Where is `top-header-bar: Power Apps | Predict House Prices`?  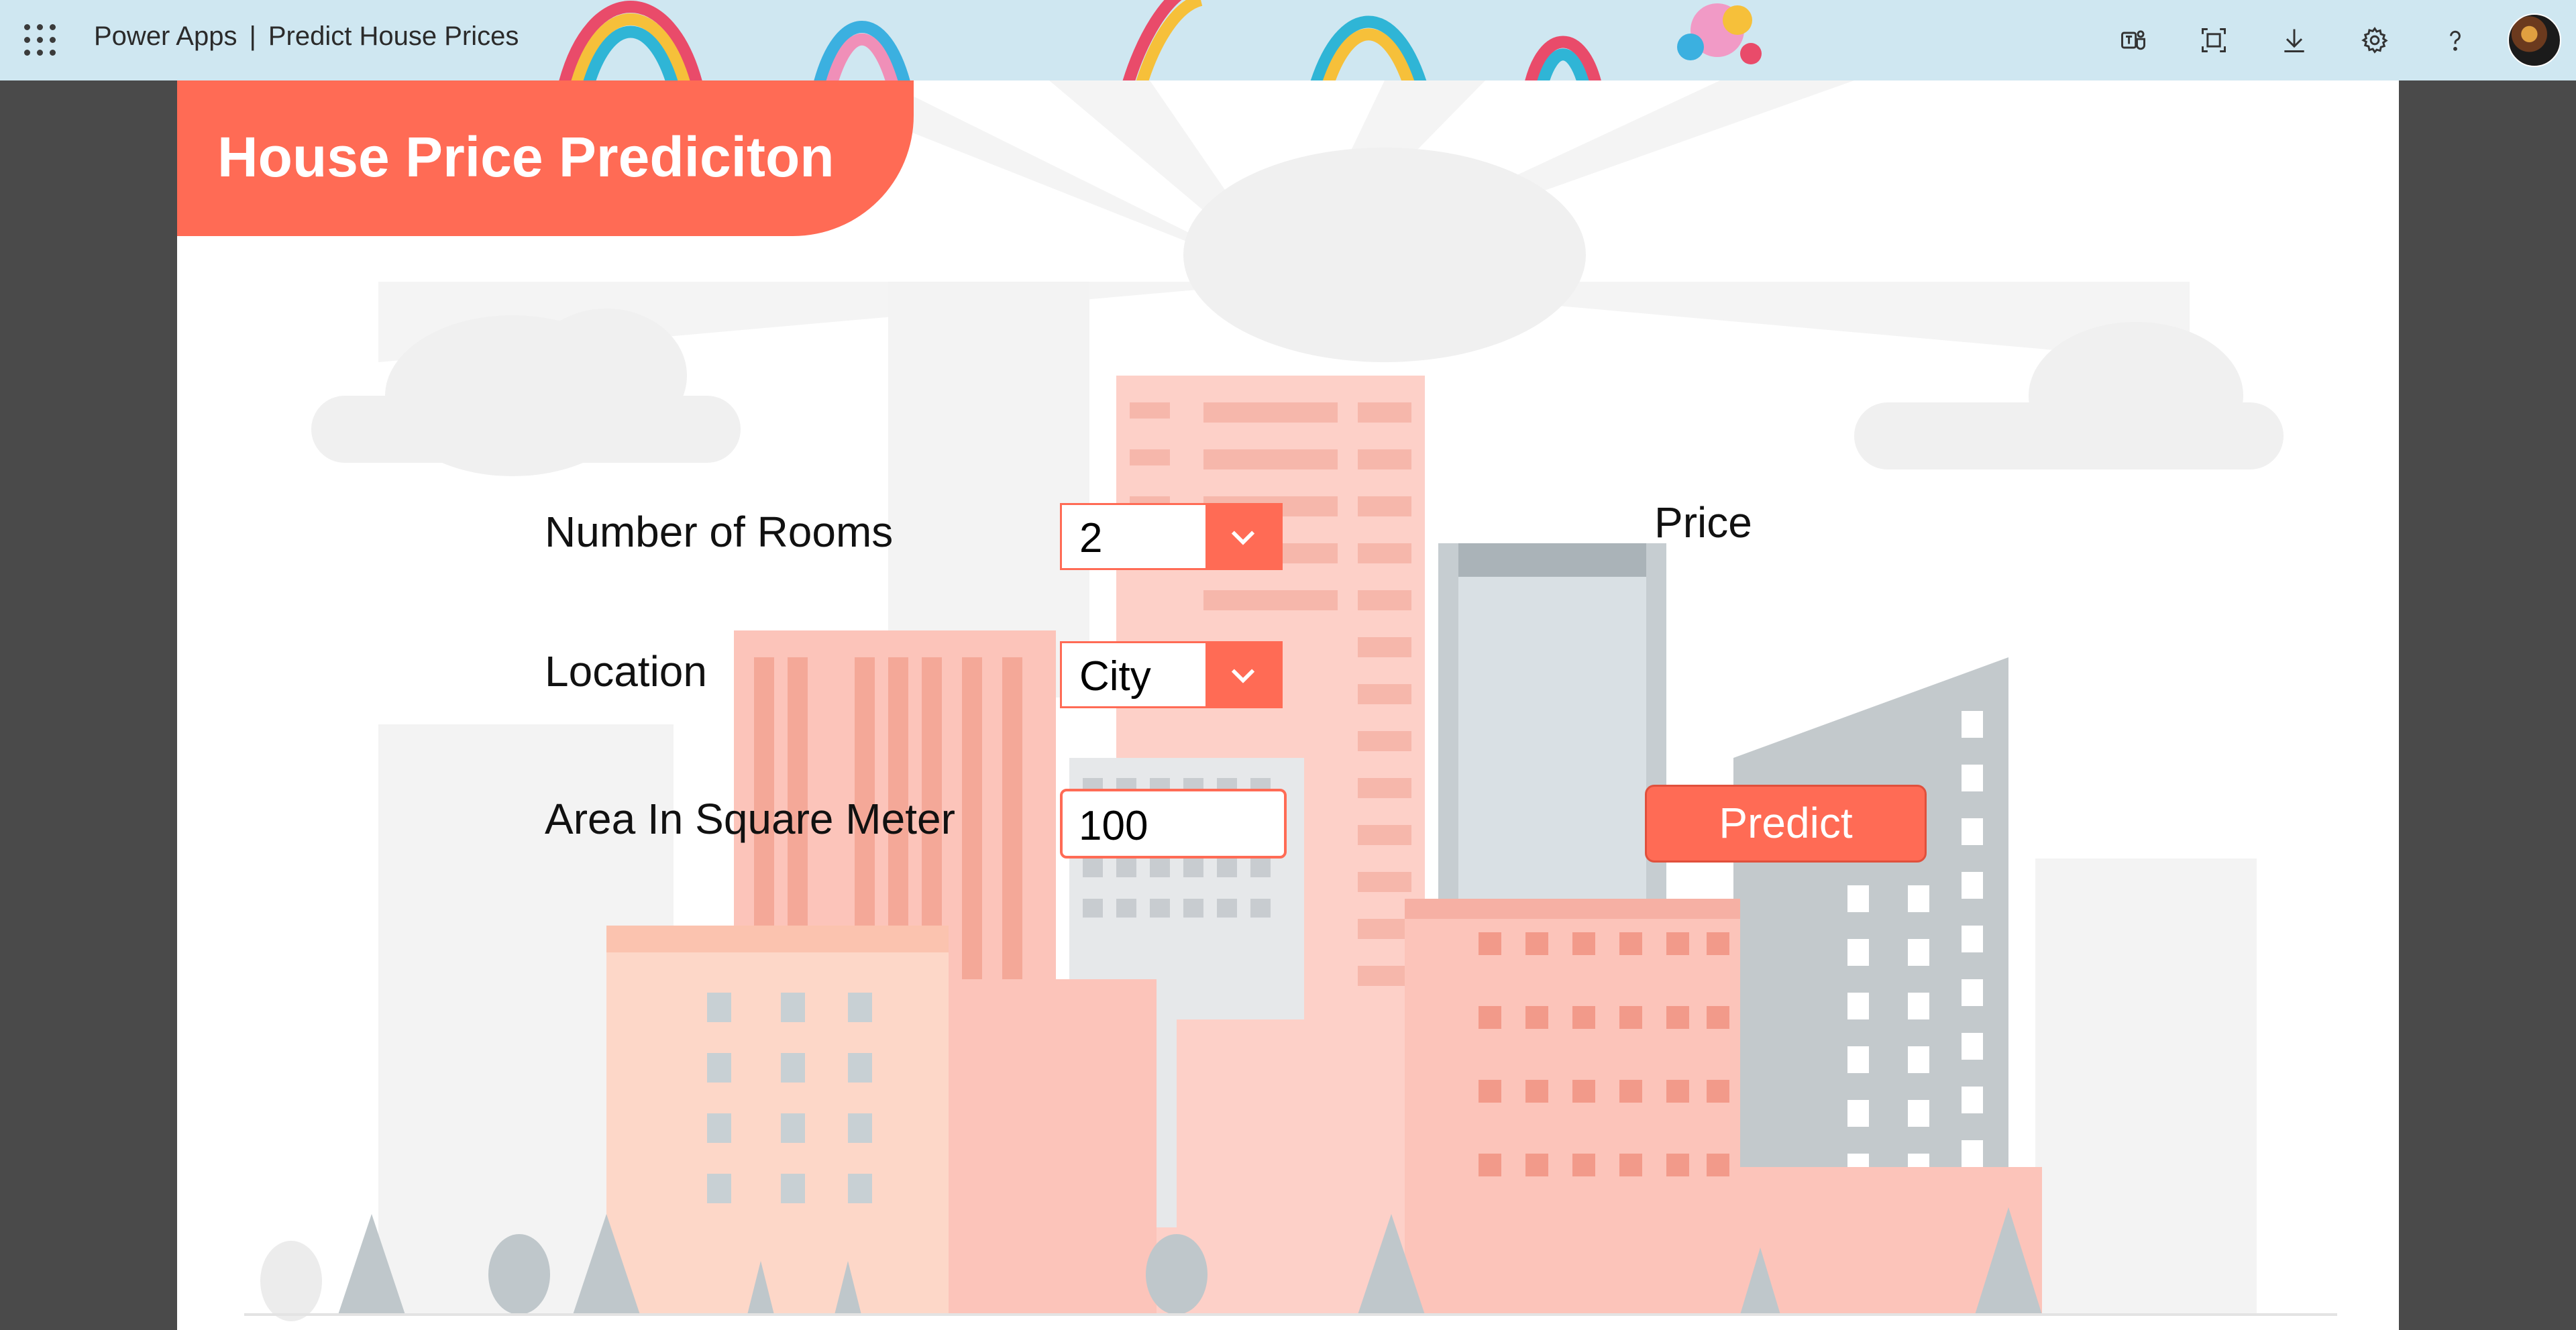 top-header-bar: Power Apps | Predict House Prices is located at coordinates (1288, 40).